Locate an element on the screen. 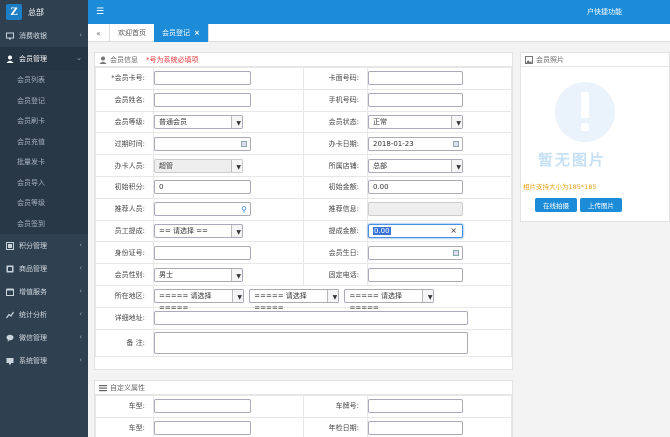 The width and height of the screenshot is (670, 437). custom-attributes-panel: 自定义属性 车型: 车牌号: 车型: 年检日期: is located at coordinates (303, 408).